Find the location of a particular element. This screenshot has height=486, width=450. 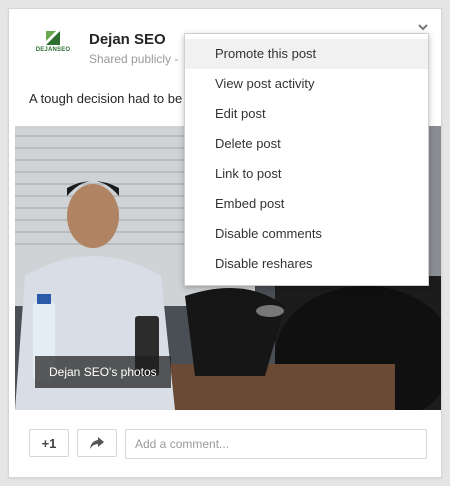

visibility-dash: - is located at coordinates (176, 59).